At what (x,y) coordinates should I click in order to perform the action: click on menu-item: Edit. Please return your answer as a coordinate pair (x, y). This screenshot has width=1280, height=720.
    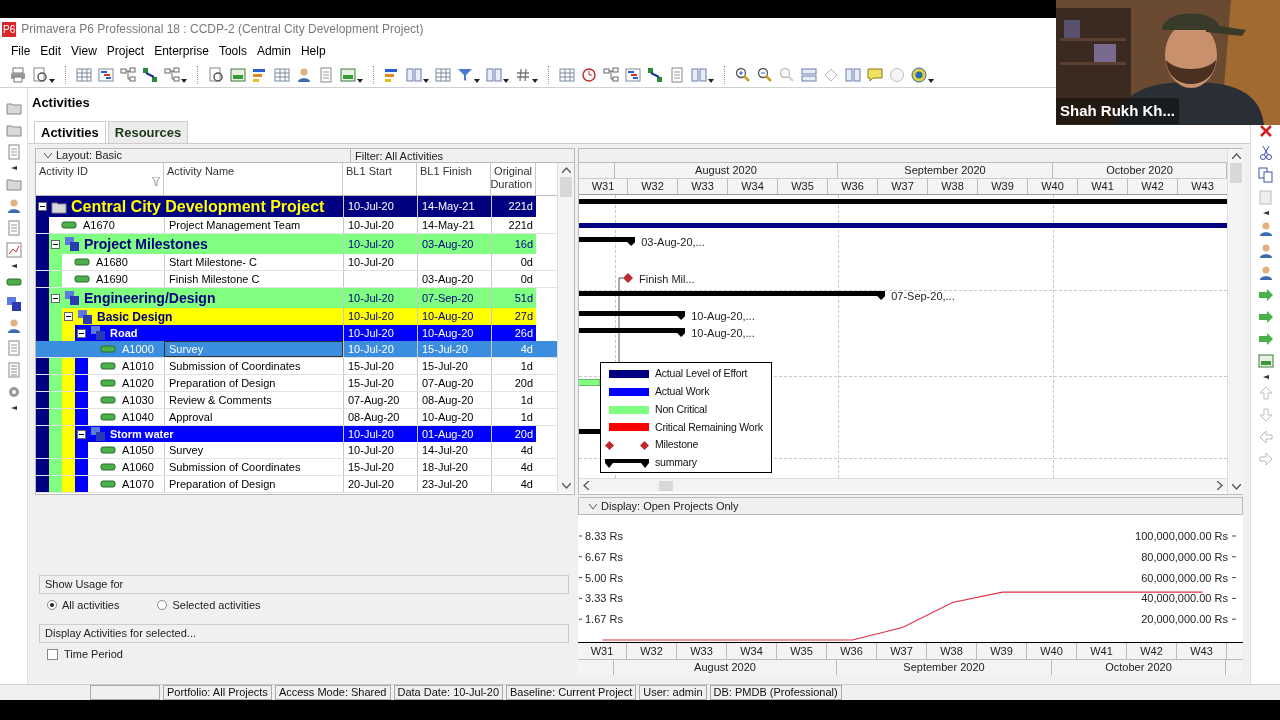
    Looking at the image, I should click on (51, 51).